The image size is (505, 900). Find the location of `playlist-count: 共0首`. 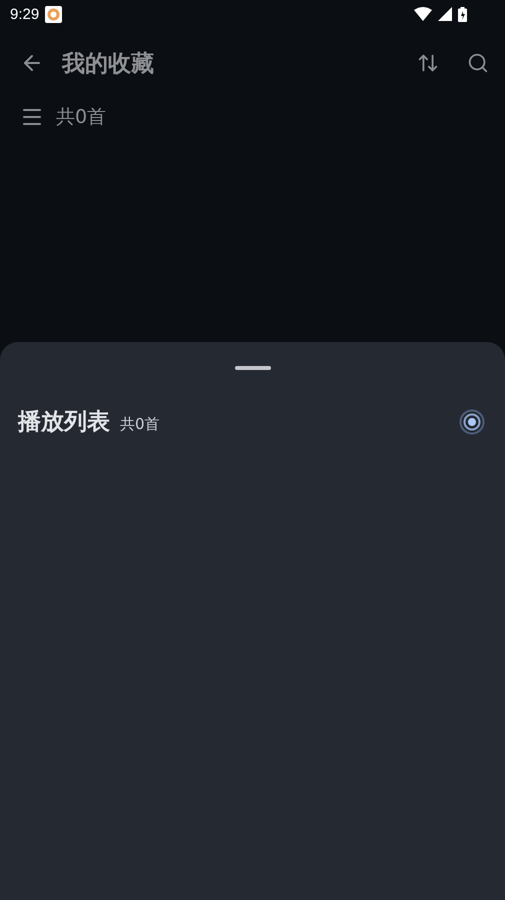

playlist-count: 共0首 is located at coordinates (140, 424).